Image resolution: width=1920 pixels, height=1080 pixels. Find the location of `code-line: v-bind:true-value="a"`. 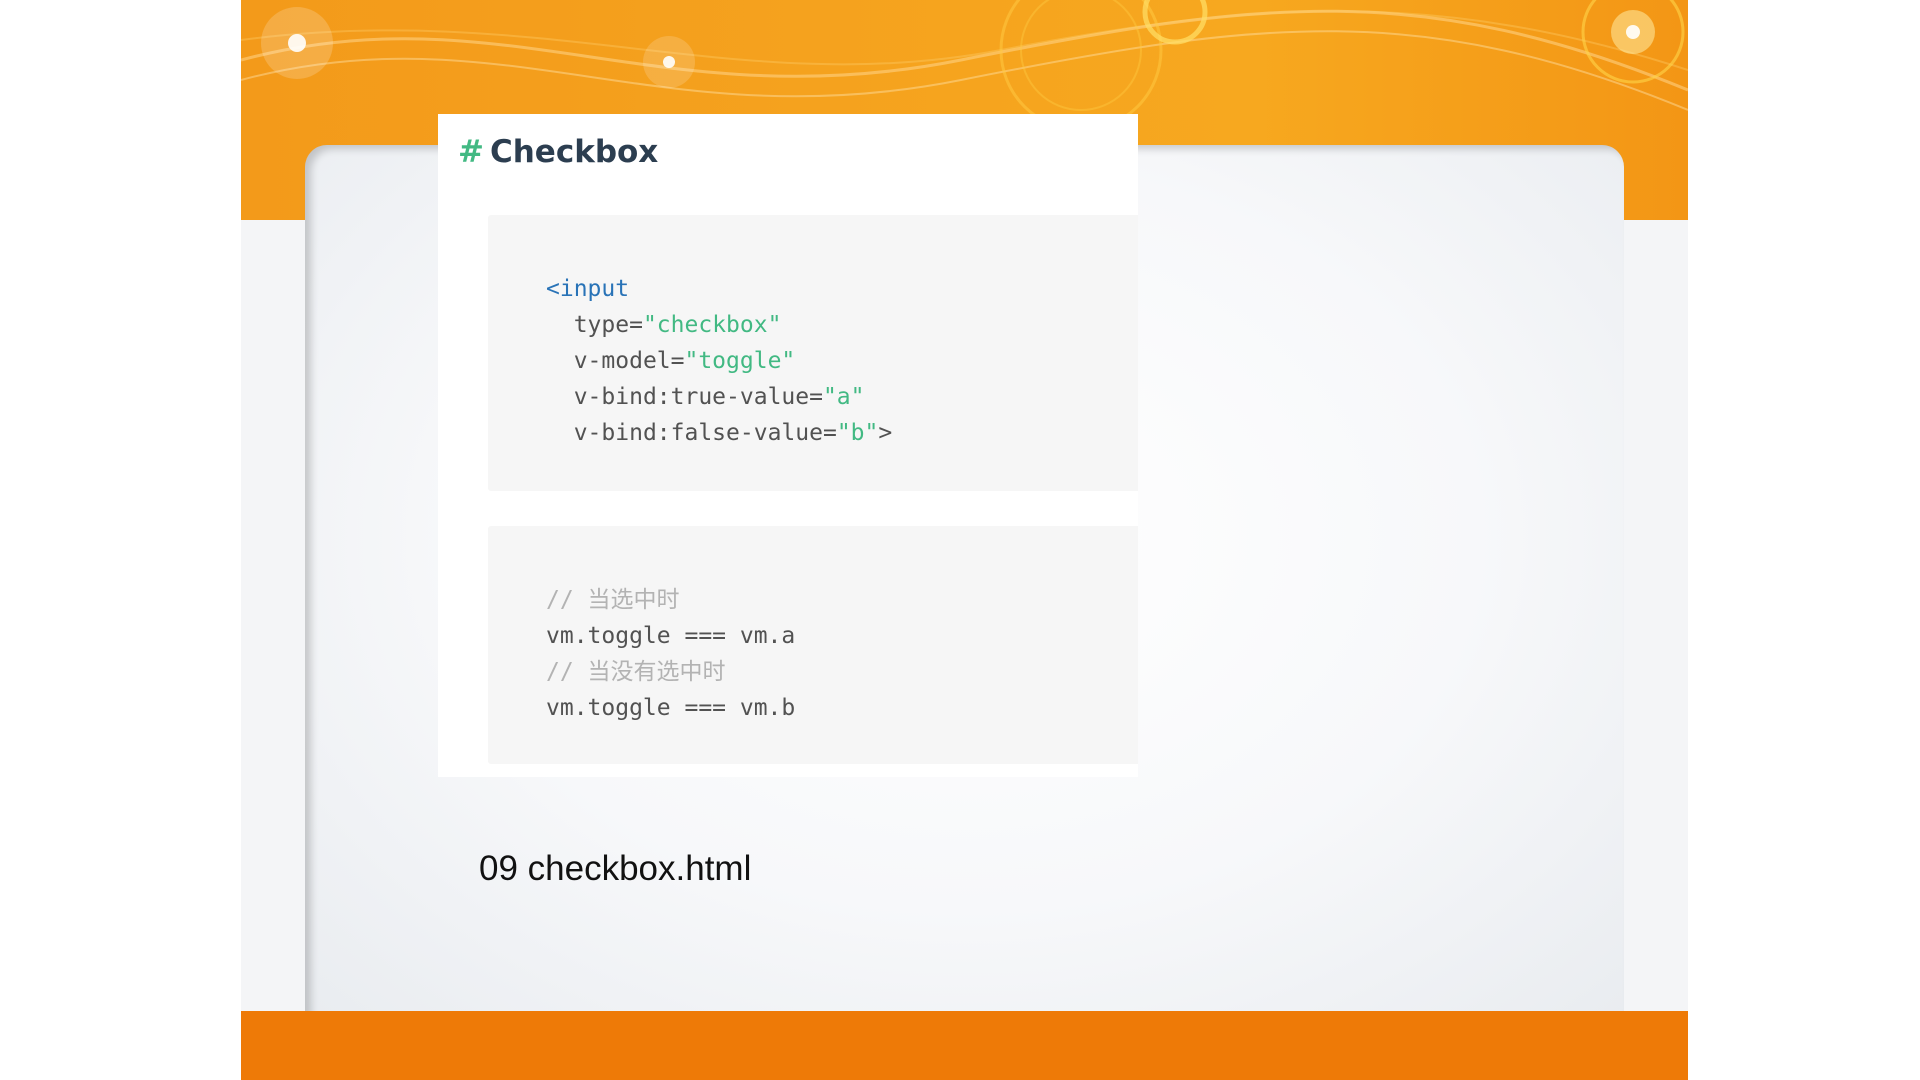

code-line: v-bind:true-value="a" is located at coordinates (842, 397).